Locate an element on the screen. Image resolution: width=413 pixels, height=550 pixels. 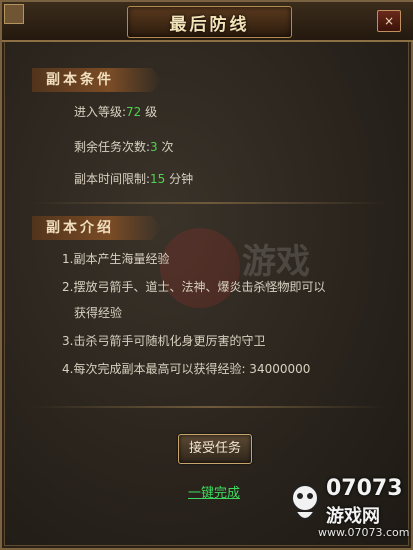
watermark-text: 游戏 is located at coordinates (276, 262).